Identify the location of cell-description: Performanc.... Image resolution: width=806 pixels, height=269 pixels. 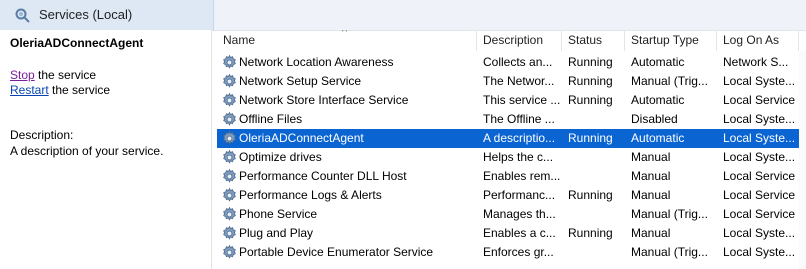
(519, 195).